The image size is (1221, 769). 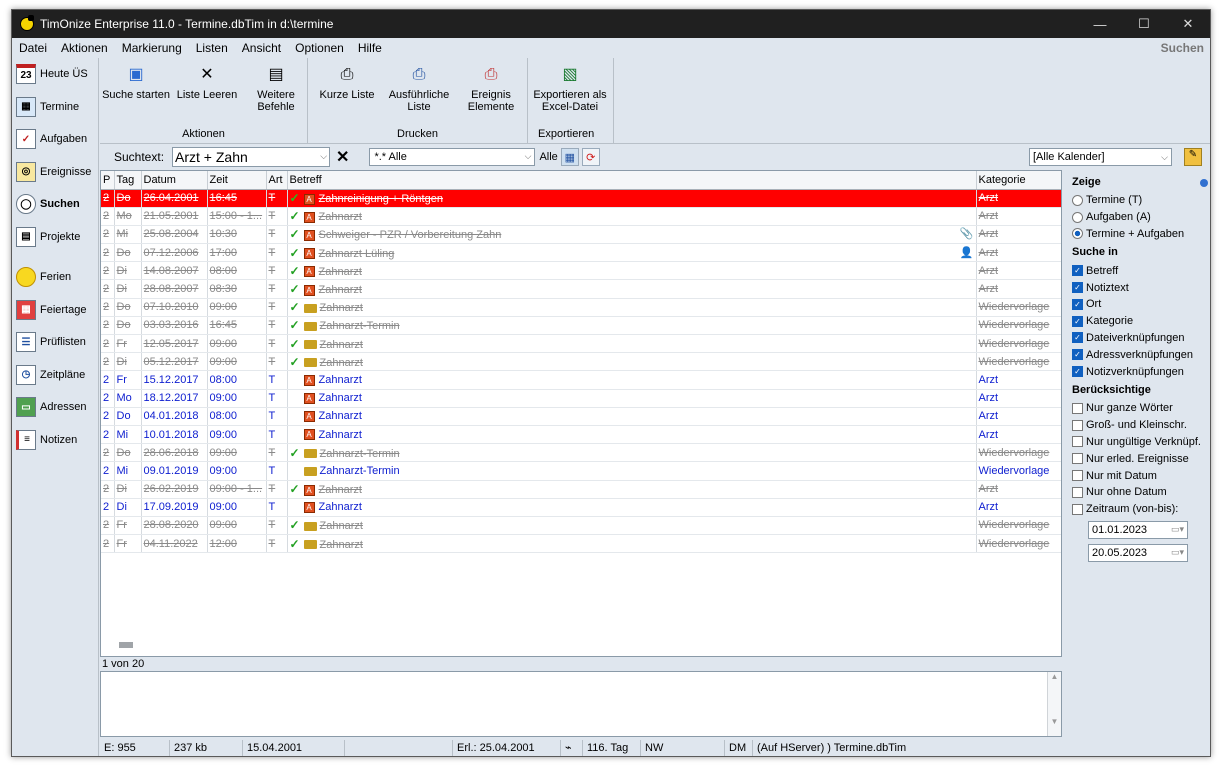 I want to click on calendar-edit-icon: ✎, so click(x=1193, y=157).